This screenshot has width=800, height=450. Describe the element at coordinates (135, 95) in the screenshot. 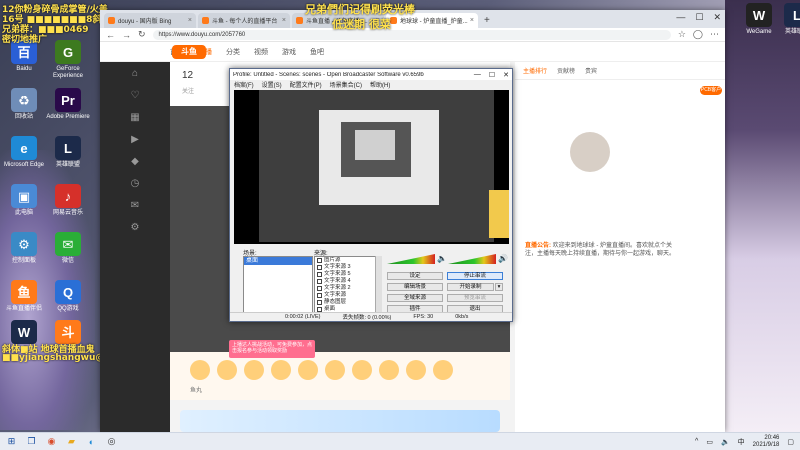

I see `sidebar-follow-icon: ♡` at that location.